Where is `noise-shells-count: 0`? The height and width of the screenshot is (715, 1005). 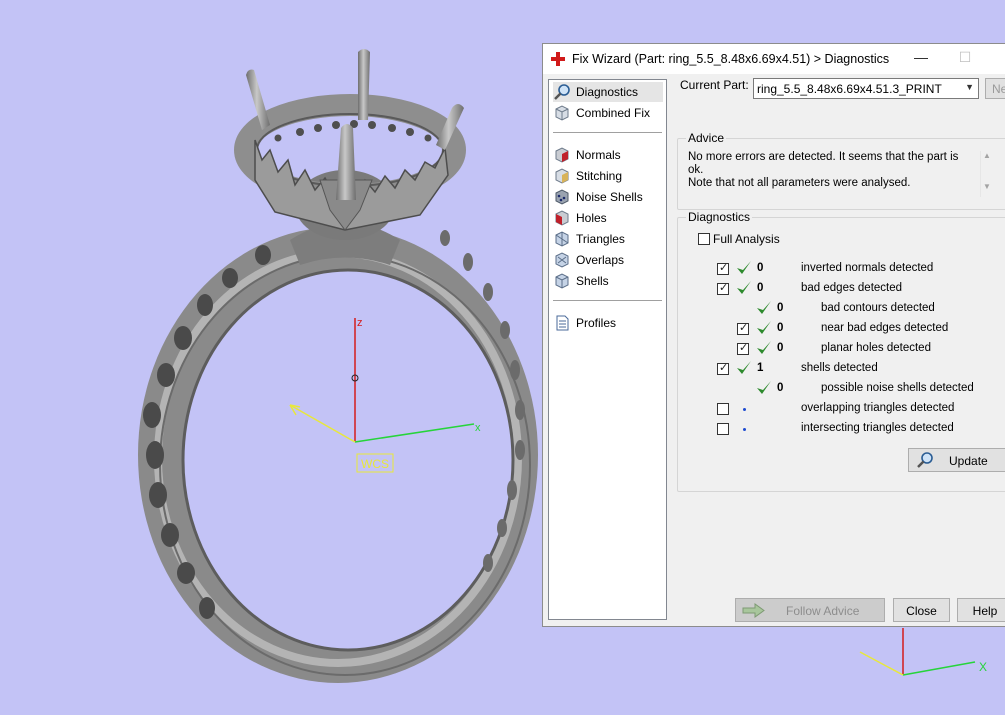
noise-shells-count: 0 is located at coordinates (780, 388).